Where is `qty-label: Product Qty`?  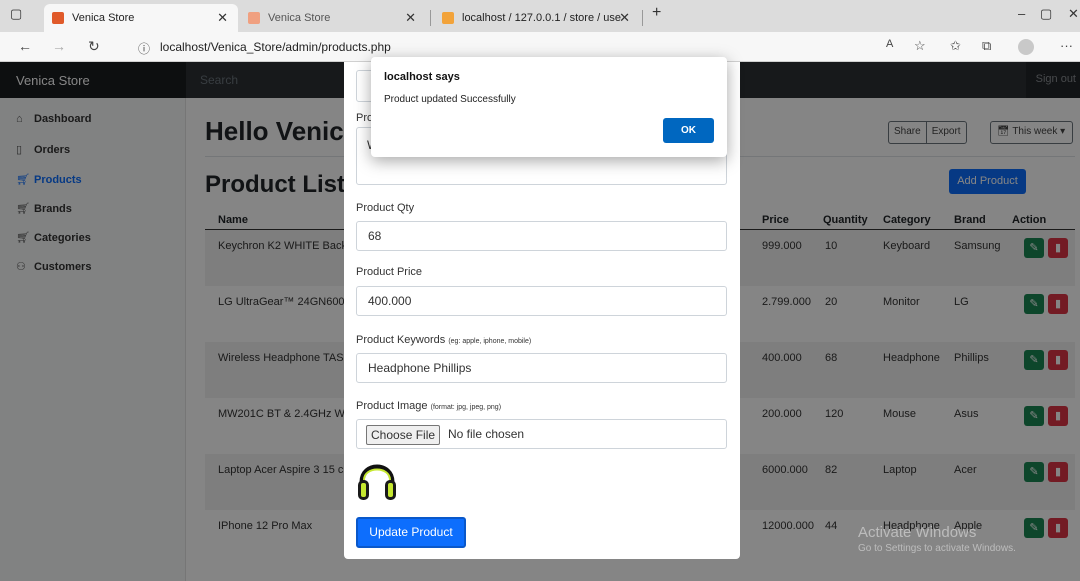 qty-label: Product Qty is located at coordinates (385, 208).